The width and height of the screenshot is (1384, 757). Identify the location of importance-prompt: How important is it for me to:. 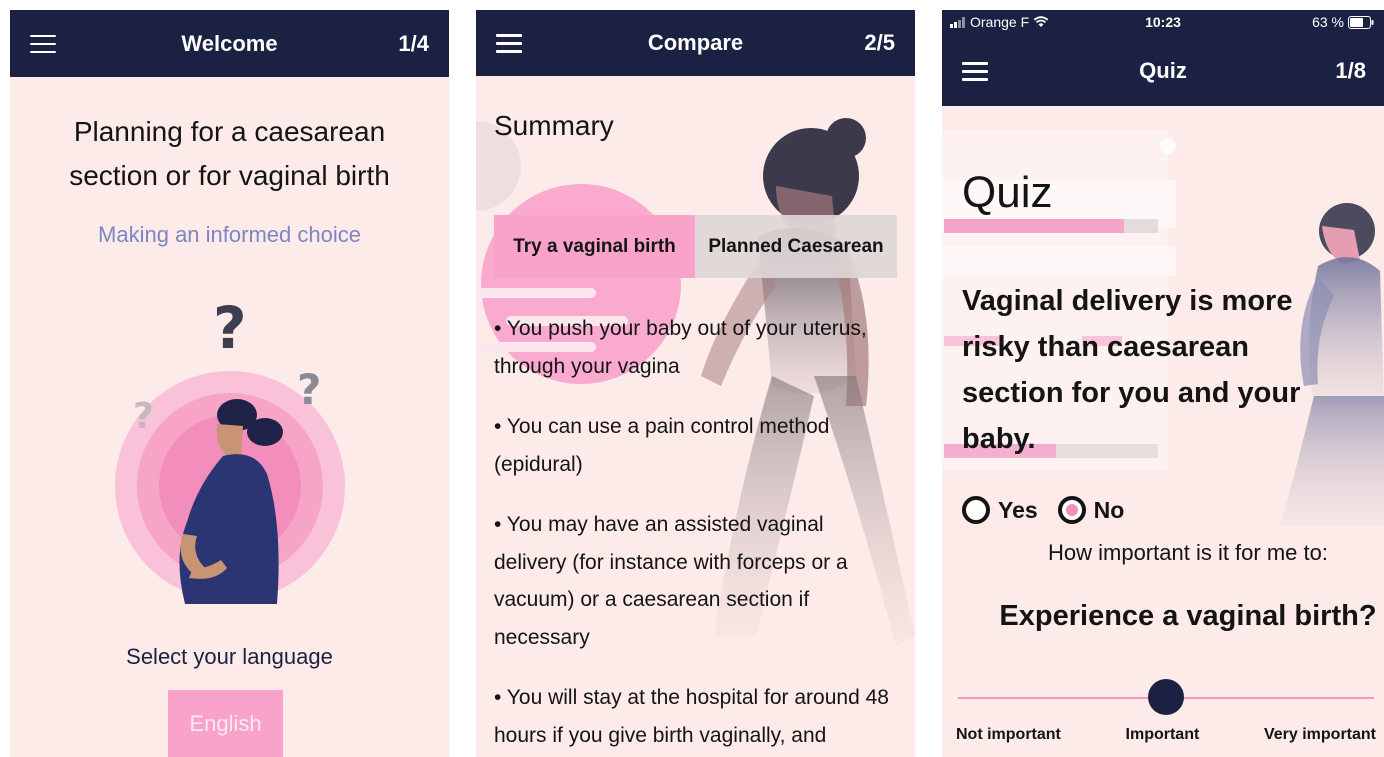
(1188, 552).